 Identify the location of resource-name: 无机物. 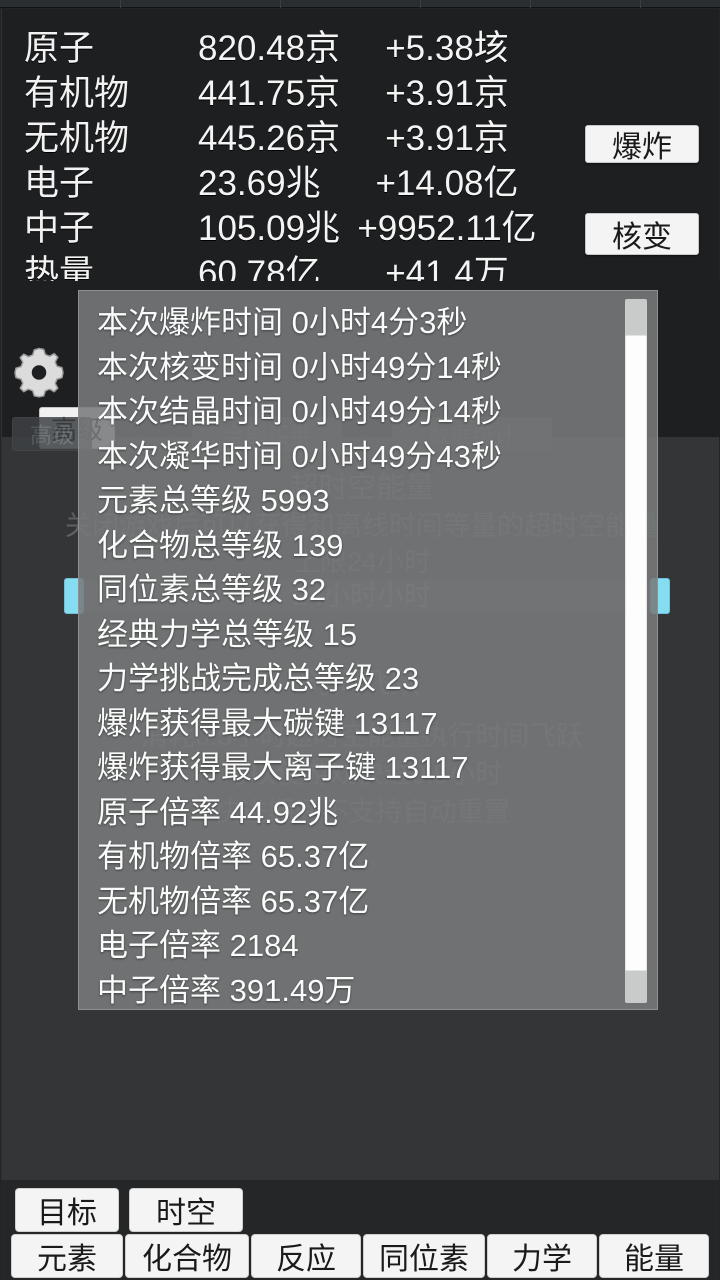
(77, 138).